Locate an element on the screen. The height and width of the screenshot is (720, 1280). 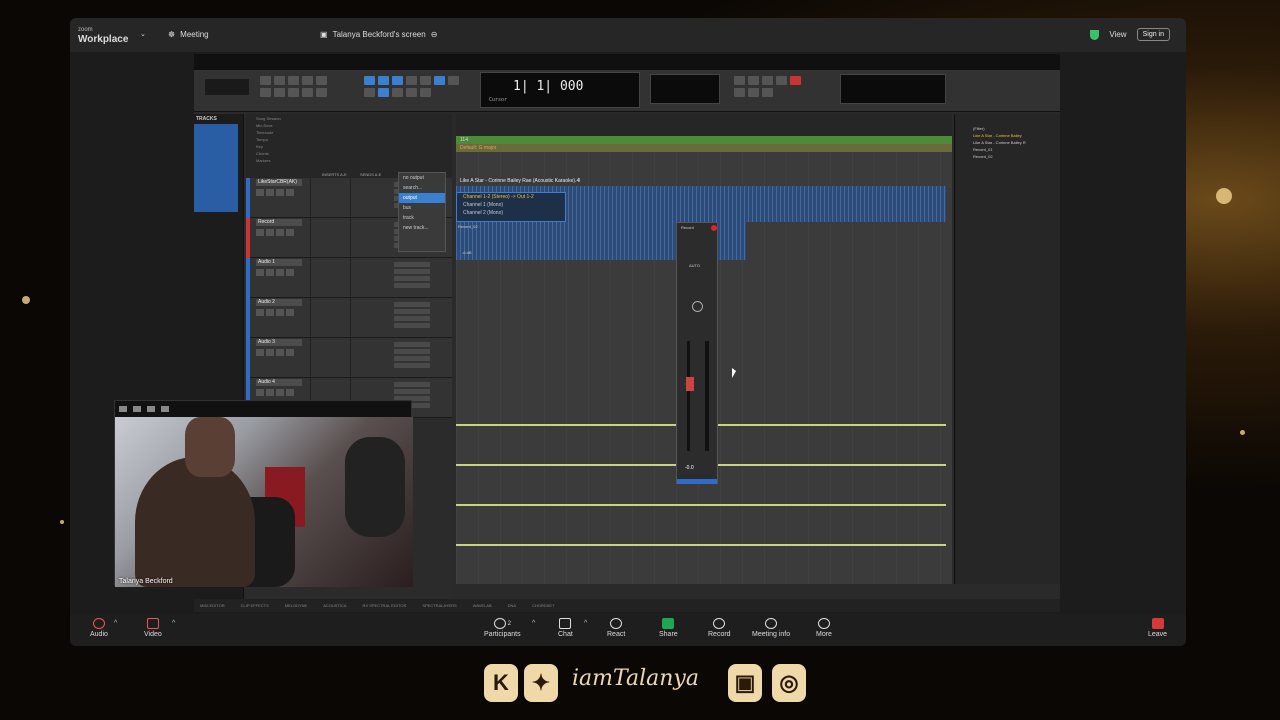
meeting-menu: ☸ Meeting is located at coordinates (188, 34).